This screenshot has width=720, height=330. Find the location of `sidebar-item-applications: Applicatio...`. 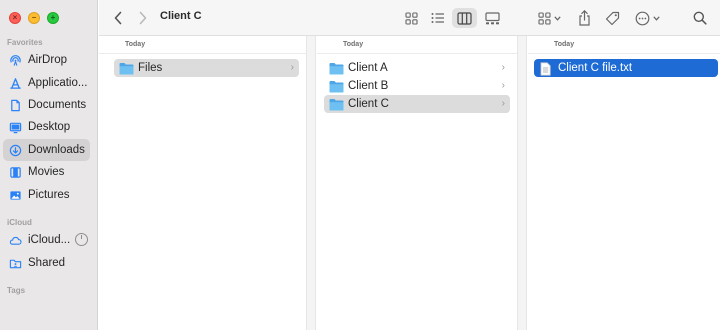

sidebar-item-applications: Applicatio... is located at coordinates (46, 83).